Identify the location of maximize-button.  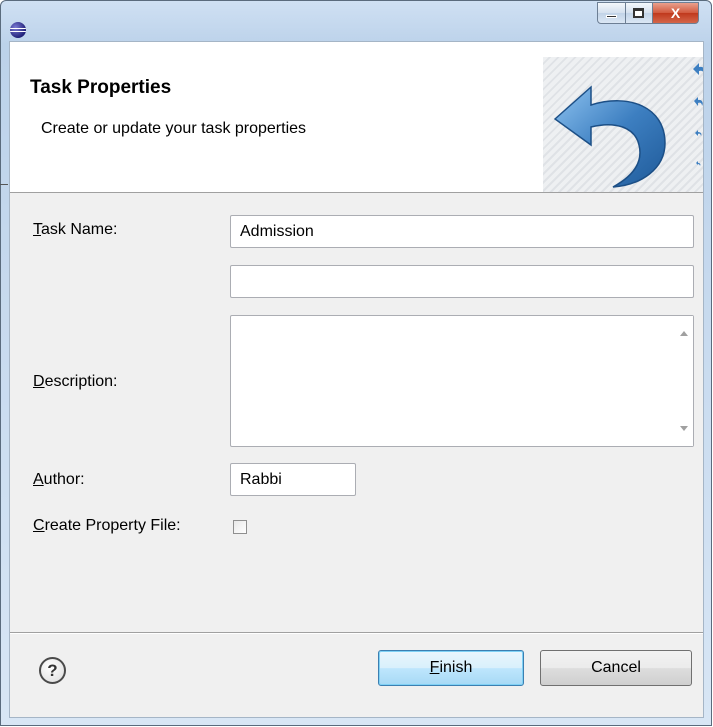
(639, 13).